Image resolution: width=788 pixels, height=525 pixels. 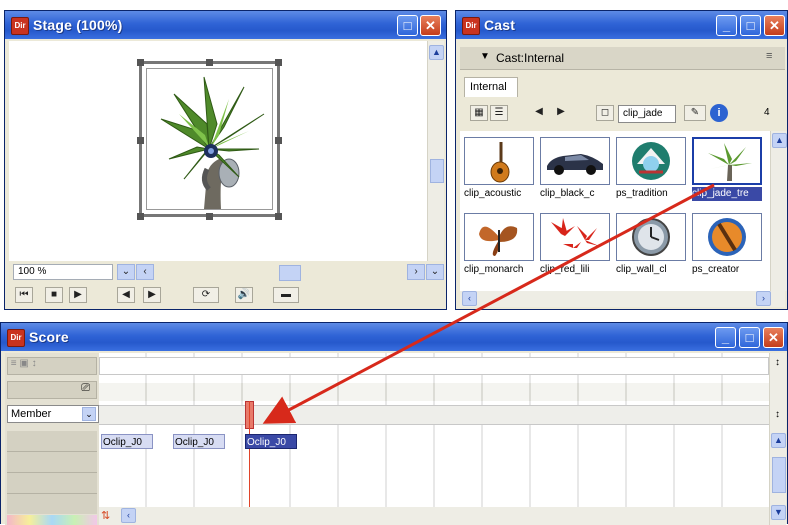 What do you see at coordinates (126, 295) in the screenshot?
I see `step-back-icon: ◀` at bounding box center [126, 295].